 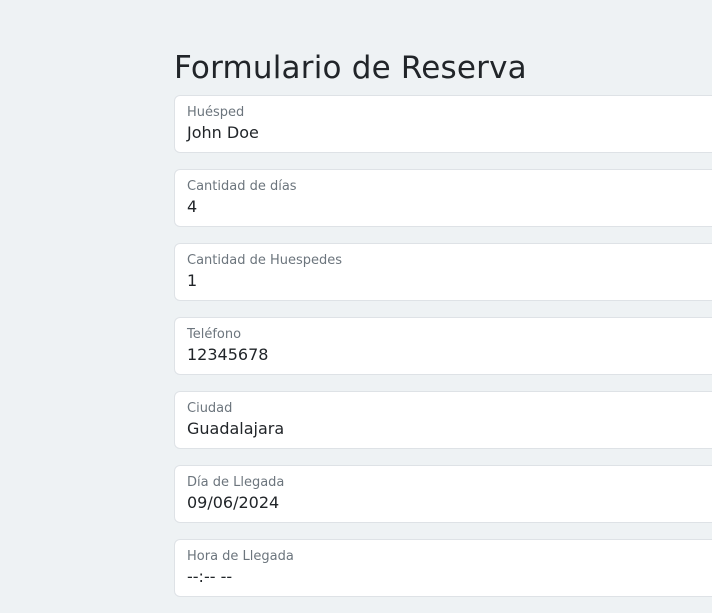 What do you see at coordinates (192, 281) in the screenshot?
I see `guests-count-value: 1` at bounding box center [192, 281].